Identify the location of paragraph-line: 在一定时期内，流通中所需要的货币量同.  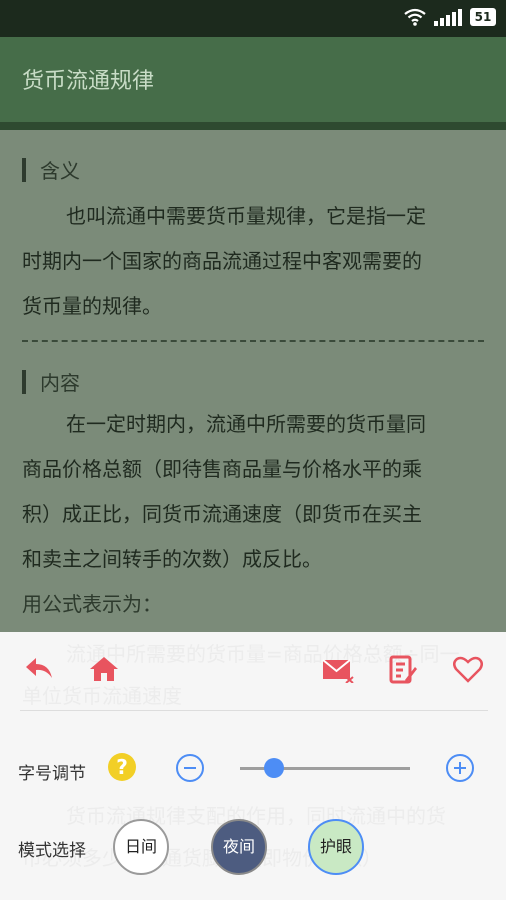
(246, 424).